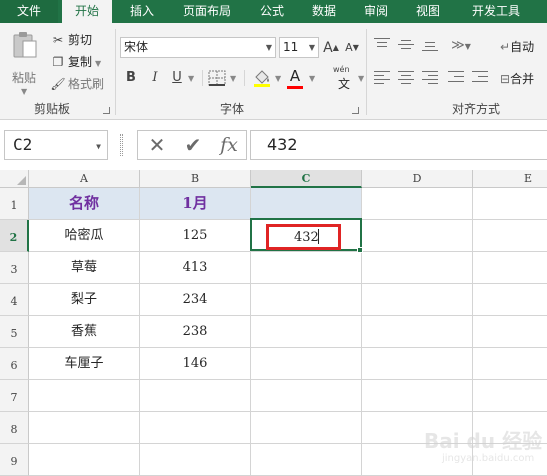 Image resolution: width=547 pixels, height=476 pixels. Describe the element at coordinates (331, 48) in the screenshot. I see `grow-font-button: A▲` at that location.